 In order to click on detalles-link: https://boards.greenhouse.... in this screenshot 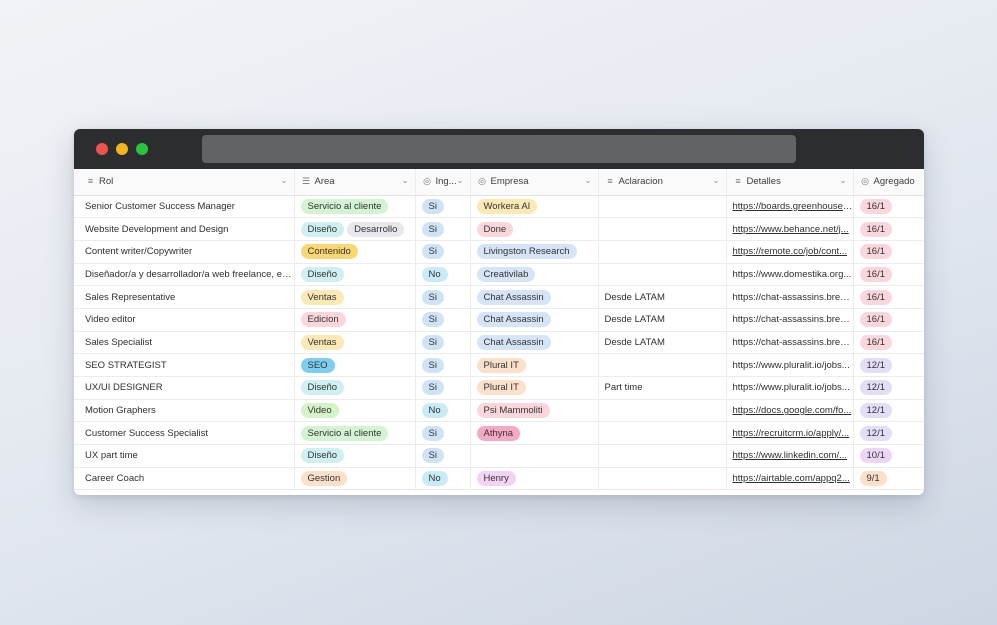, I will do `click(793, 206)`.